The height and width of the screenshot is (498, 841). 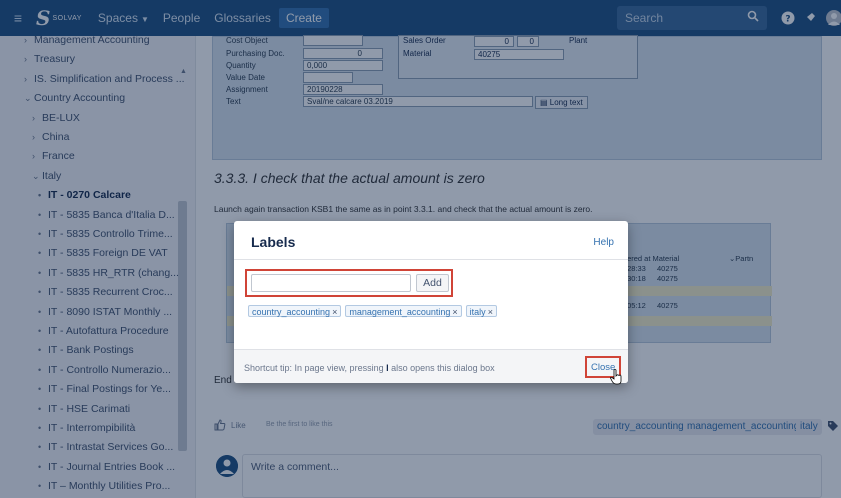 I want to click on label-chip-country-accounting: country_accounting ×, so click(x=295, y=311).